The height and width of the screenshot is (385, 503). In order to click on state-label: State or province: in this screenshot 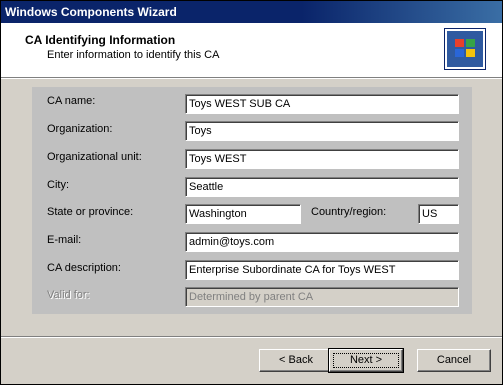, I will do `click(90, 212)`.